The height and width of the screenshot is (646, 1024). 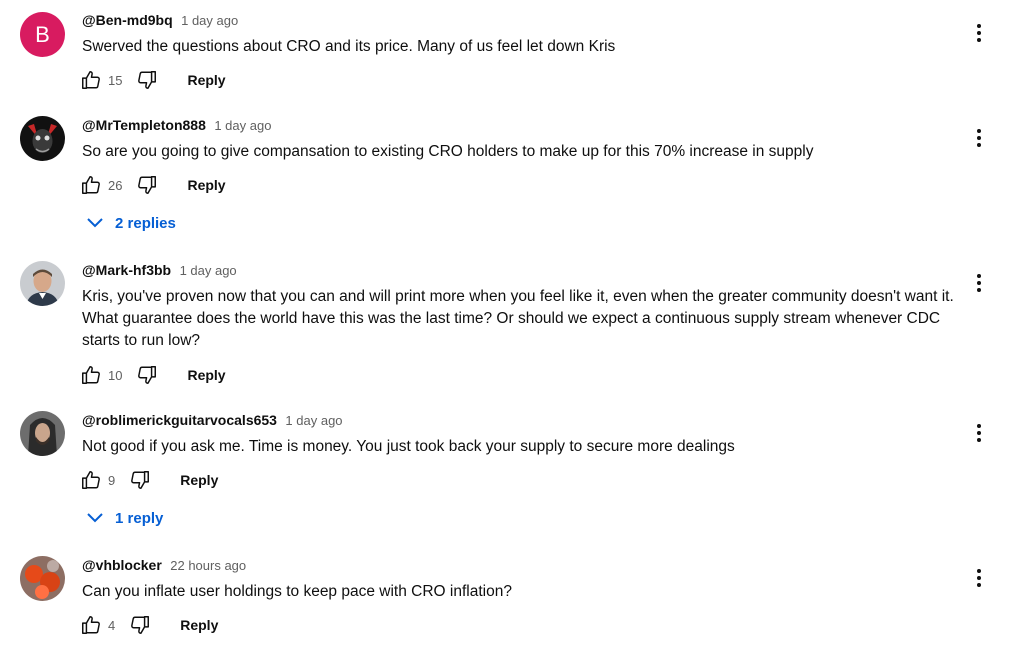 What do you see at coordinates (141, 340) in the screenshot?
I see `comment-text-line: starts to run low?` at bounding box center [141, 340].